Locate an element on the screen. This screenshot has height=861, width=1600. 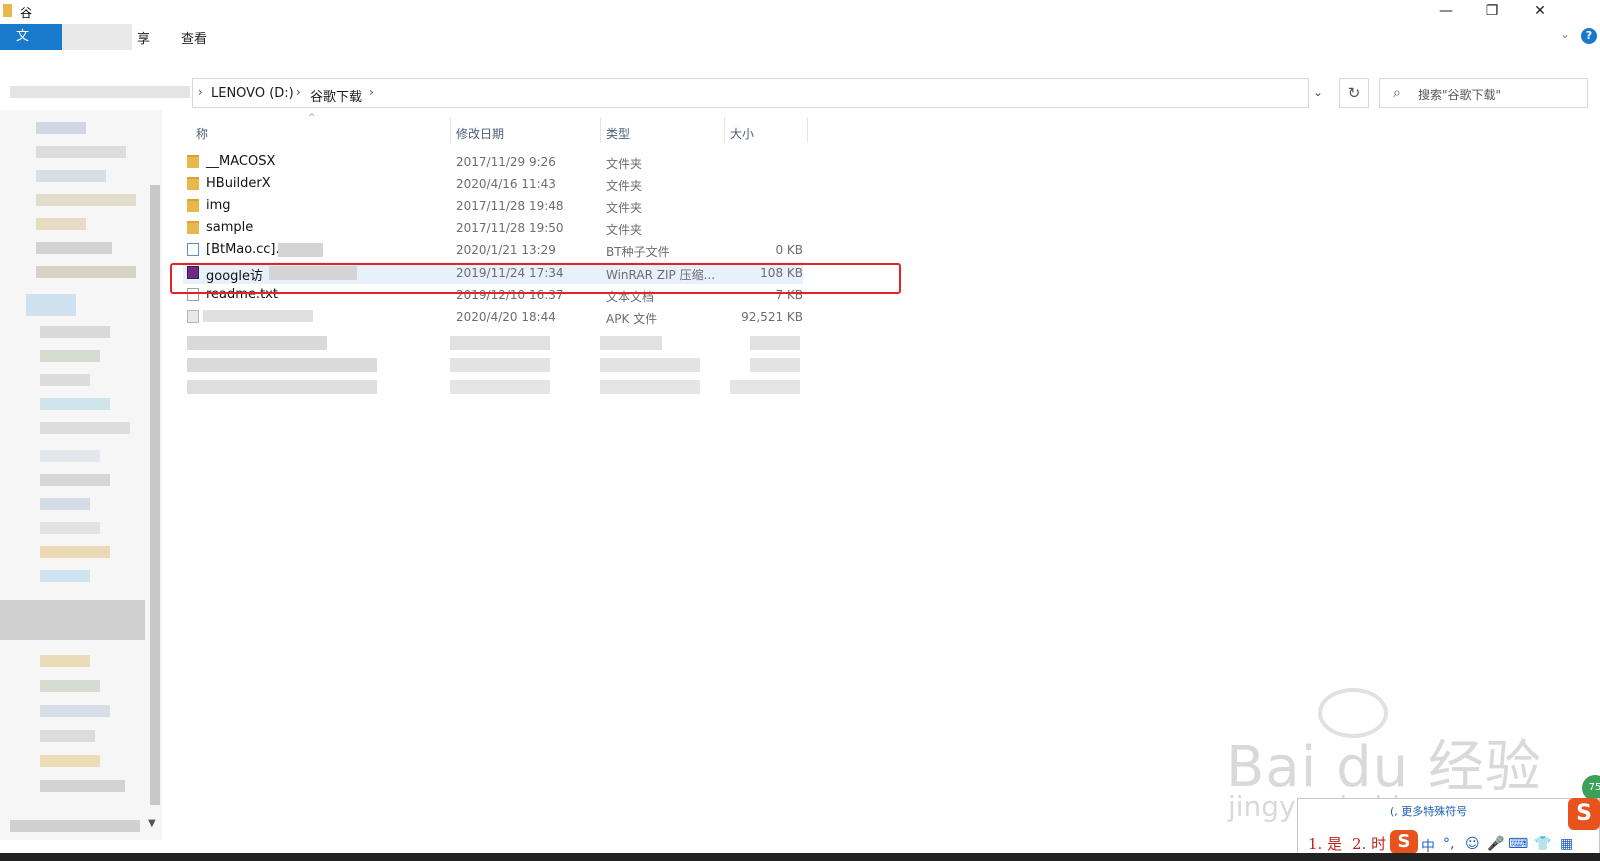
file-date: 2020/1/21 13:29 is located at coordinates (506, 250).